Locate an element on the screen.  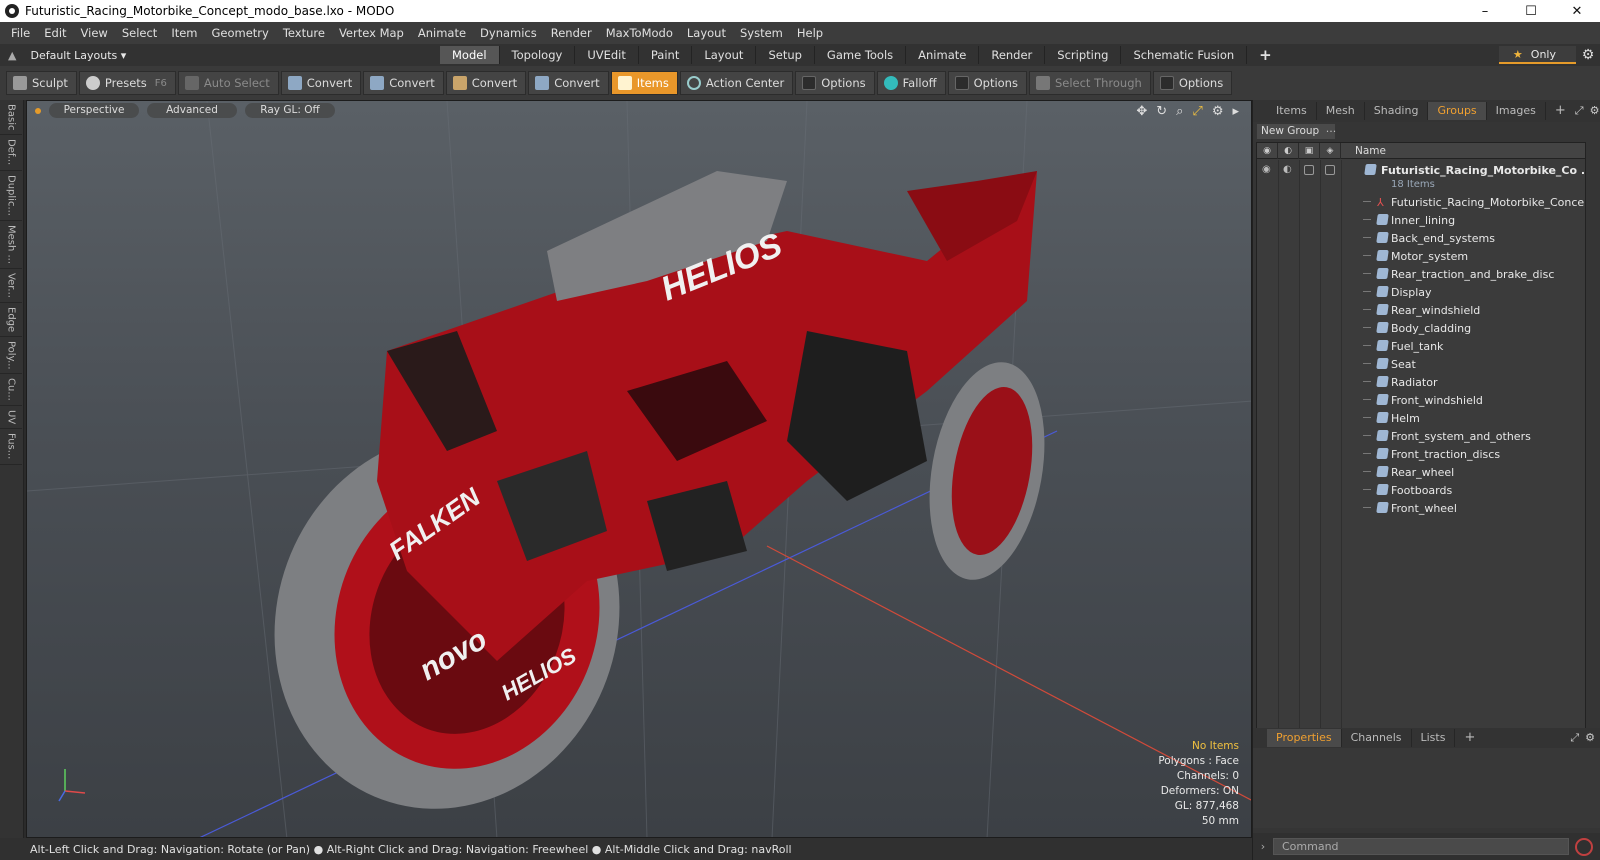
list-item: Helm is located at coordinates (1421, 418).